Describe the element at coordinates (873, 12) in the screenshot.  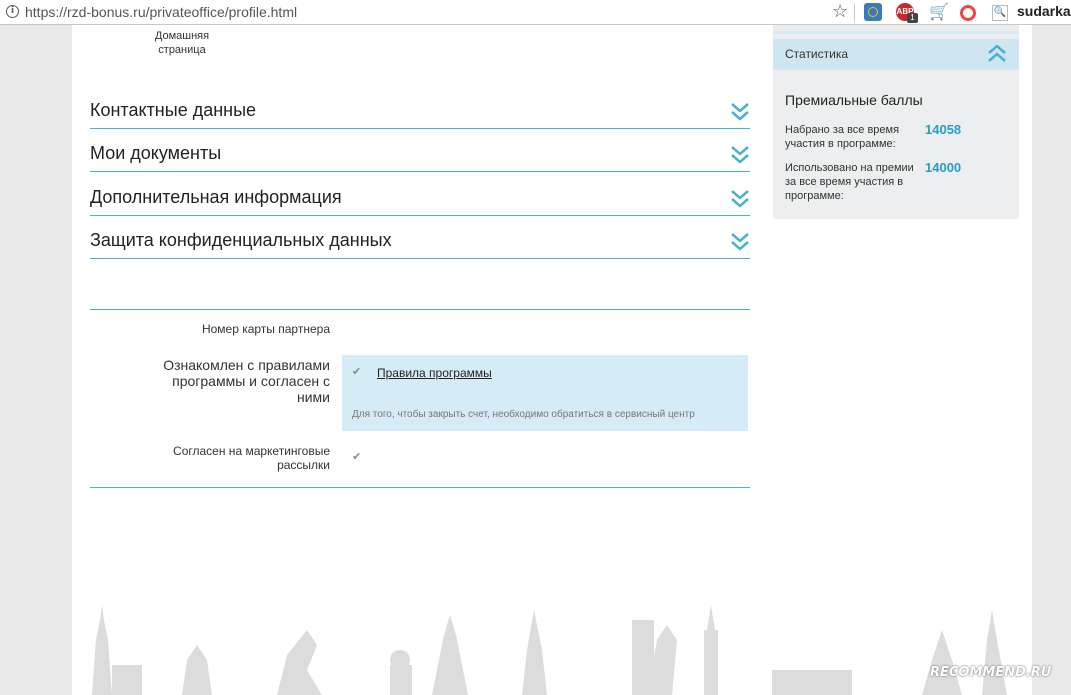
I see `extension-icon` at that location.